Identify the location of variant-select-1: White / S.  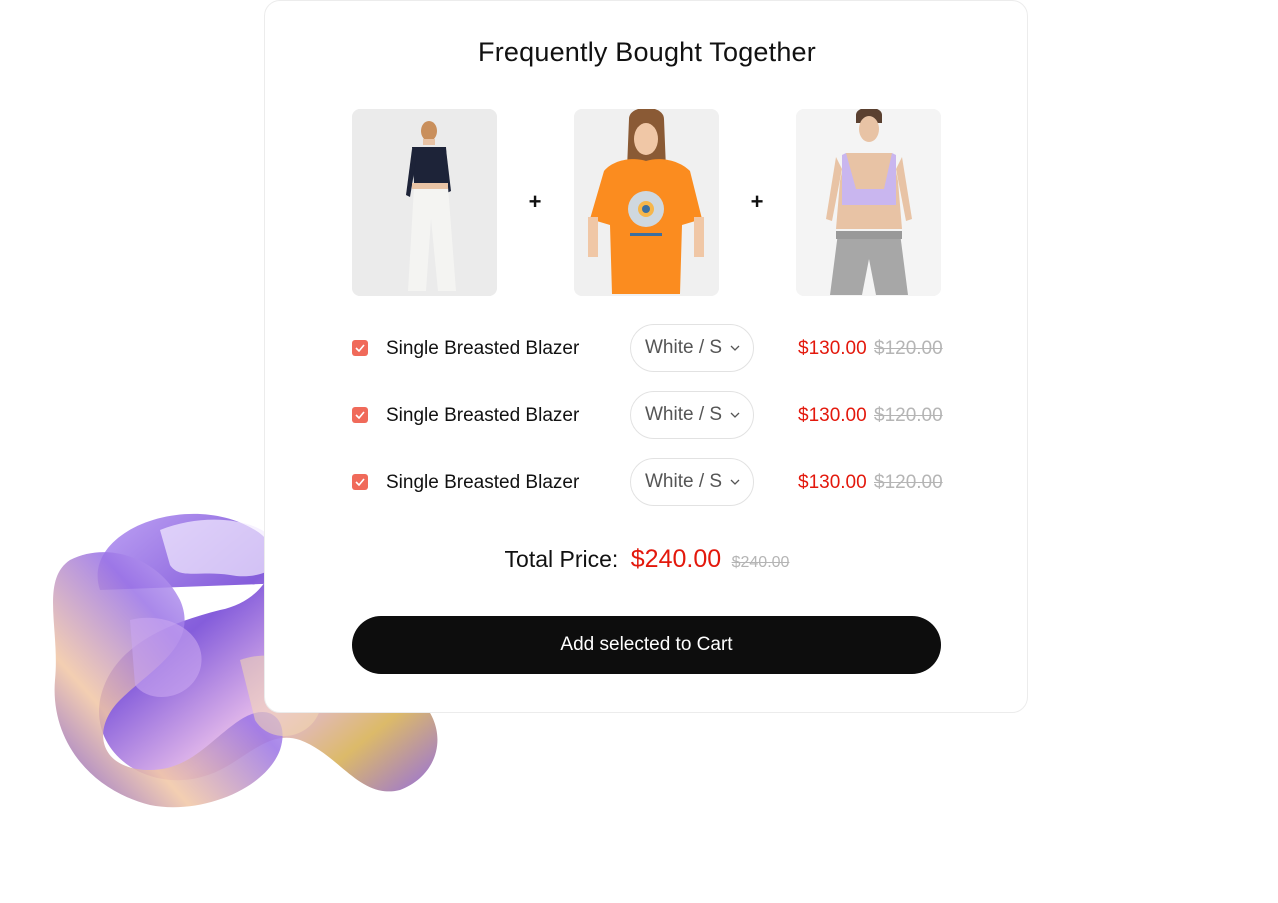
(692, 348).